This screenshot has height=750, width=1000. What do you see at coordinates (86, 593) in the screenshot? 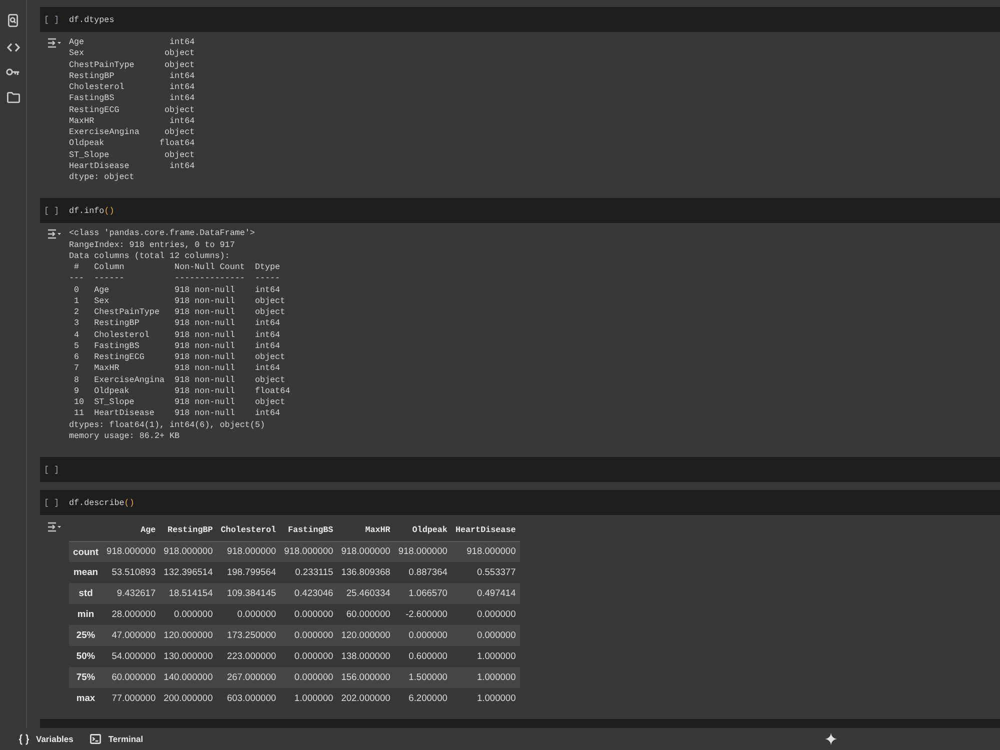
I see `row-header: std` at bounding box center [86, 593].